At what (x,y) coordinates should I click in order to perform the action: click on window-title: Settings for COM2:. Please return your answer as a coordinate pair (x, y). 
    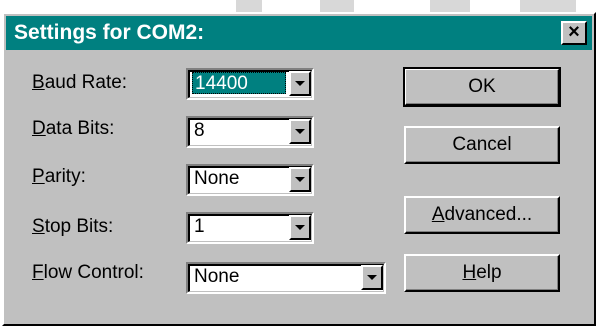
    Looking at the image, I should click on (109, 32).